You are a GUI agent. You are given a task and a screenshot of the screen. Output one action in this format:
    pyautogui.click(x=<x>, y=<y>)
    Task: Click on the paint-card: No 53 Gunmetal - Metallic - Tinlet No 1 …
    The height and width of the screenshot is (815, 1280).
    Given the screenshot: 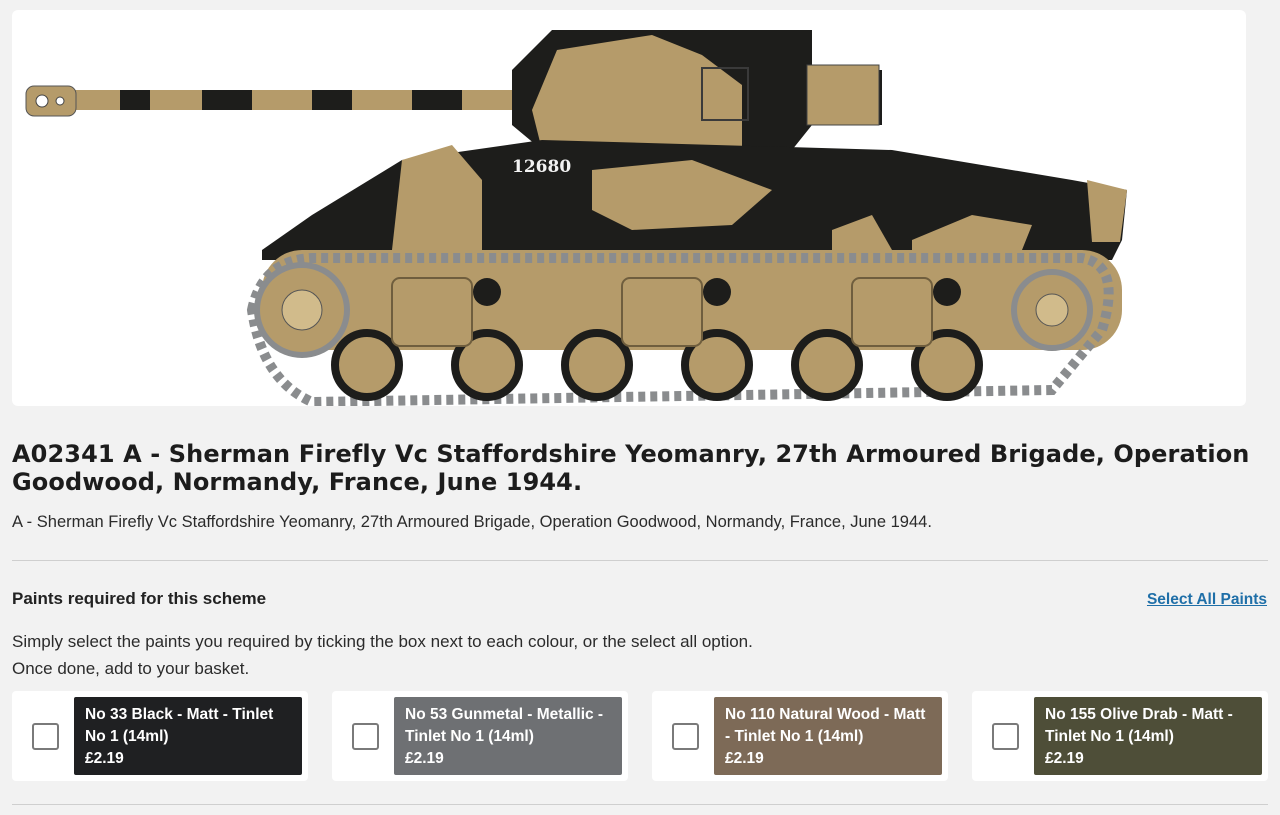 What is the action you would take?
    pyautogui.click(x=480, y=736)
    